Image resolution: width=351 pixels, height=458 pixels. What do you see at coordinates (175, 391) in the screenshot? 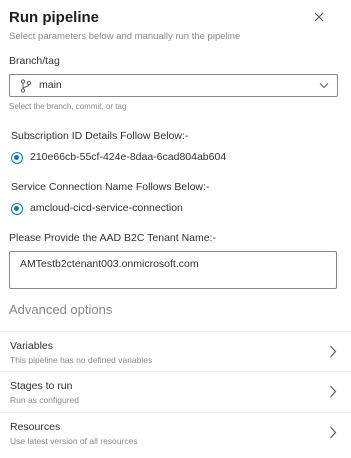
I see `stages-to-run-row: Stages to run Run as configured` at bounding box center [175, 391].